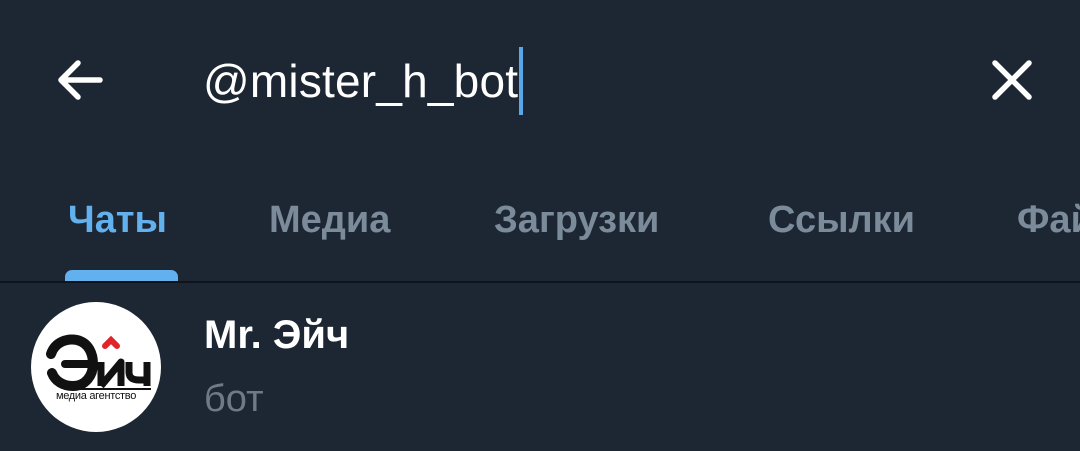  I want to click on search-input: @mister_h_bot, so click(360, 81).